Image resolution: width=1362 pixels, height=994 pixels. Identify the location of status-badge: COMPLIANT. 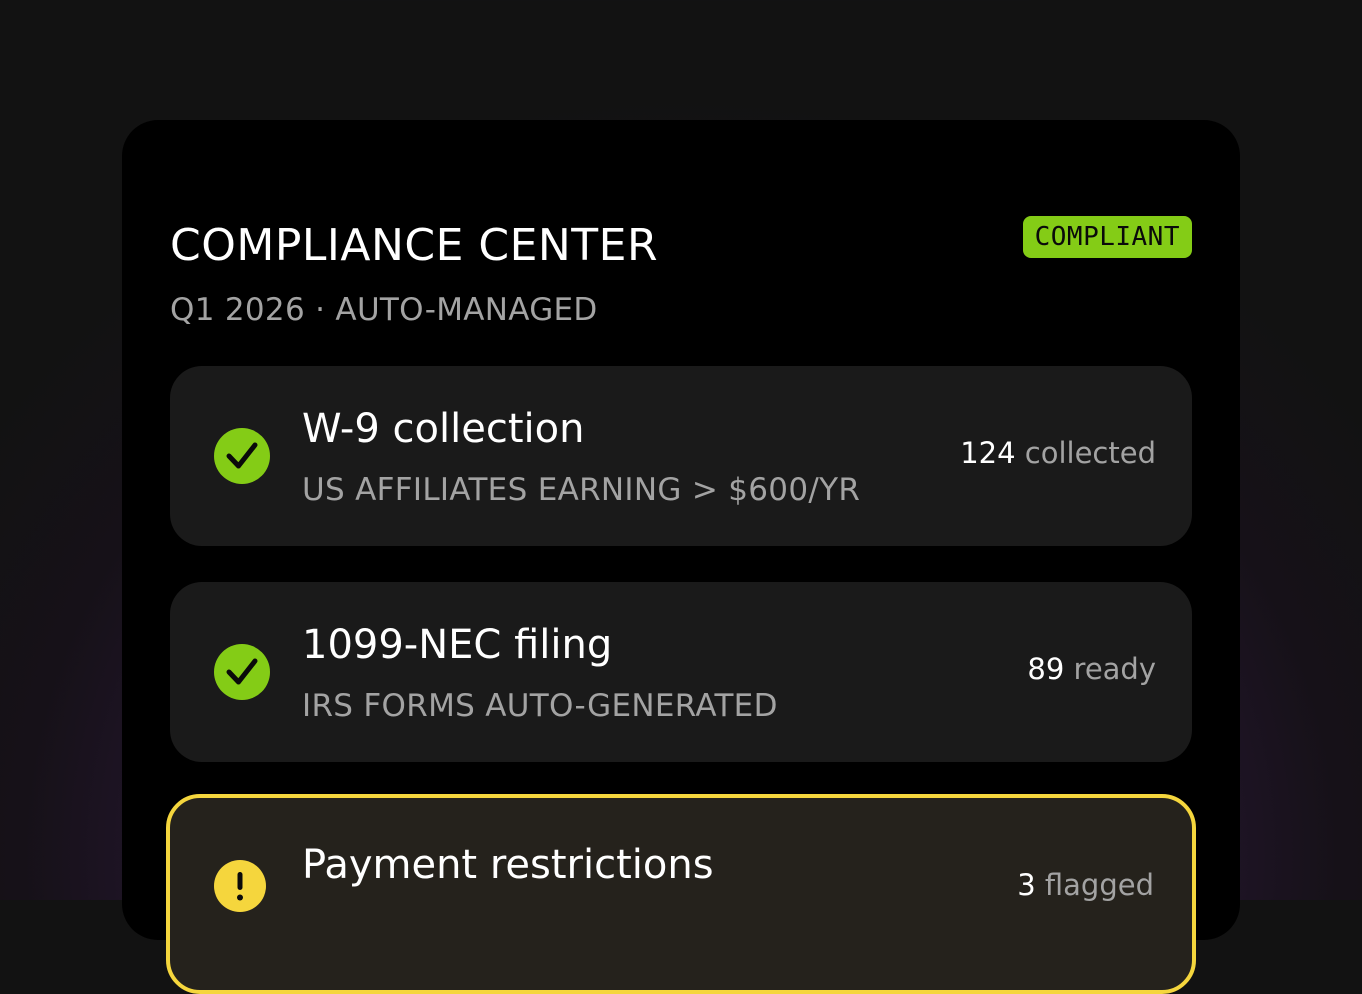
(1107, 237).